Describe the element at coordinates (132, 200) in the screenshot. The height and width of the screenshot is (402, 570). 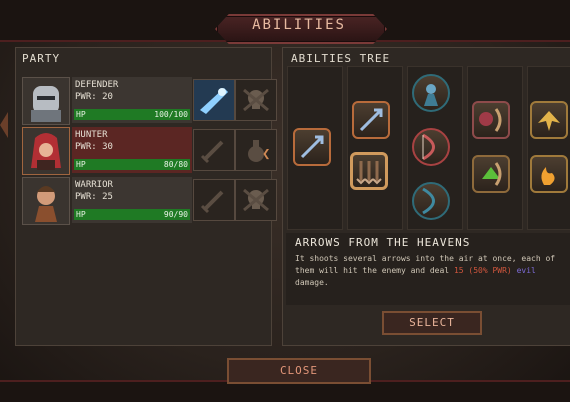
I see `warrior-info: WARRIOR PWR: 25 HP 90/90` at that location.